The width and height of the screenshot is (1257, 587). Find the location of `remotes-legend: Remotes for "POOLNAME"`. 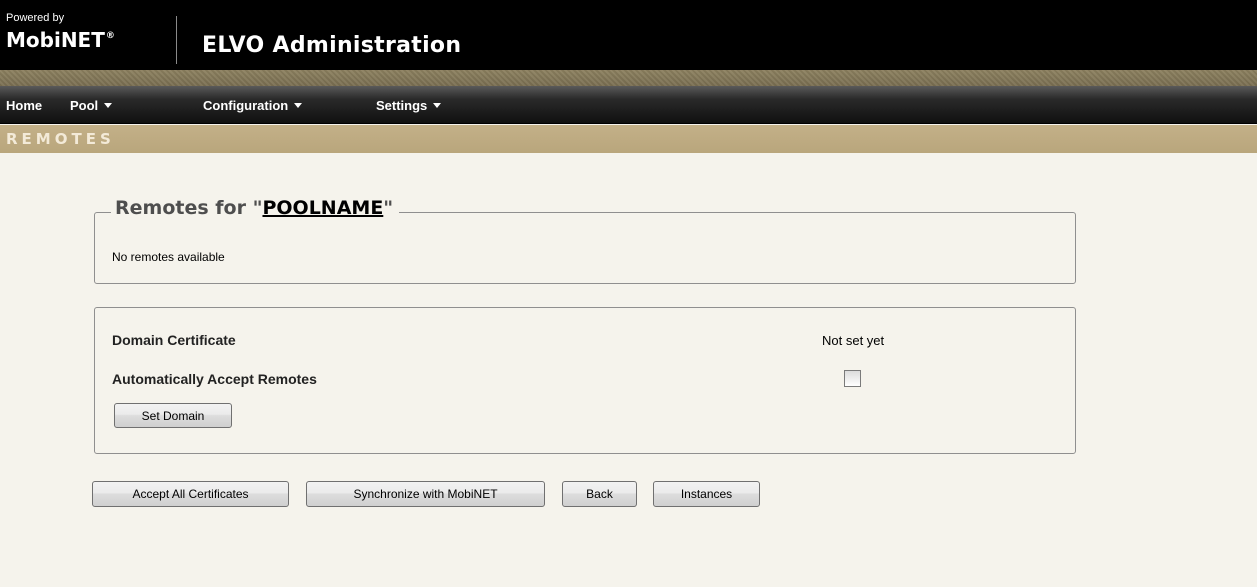

remotes-legend: Remotes for "POOLNAME" is located at coordinates (255, 208).